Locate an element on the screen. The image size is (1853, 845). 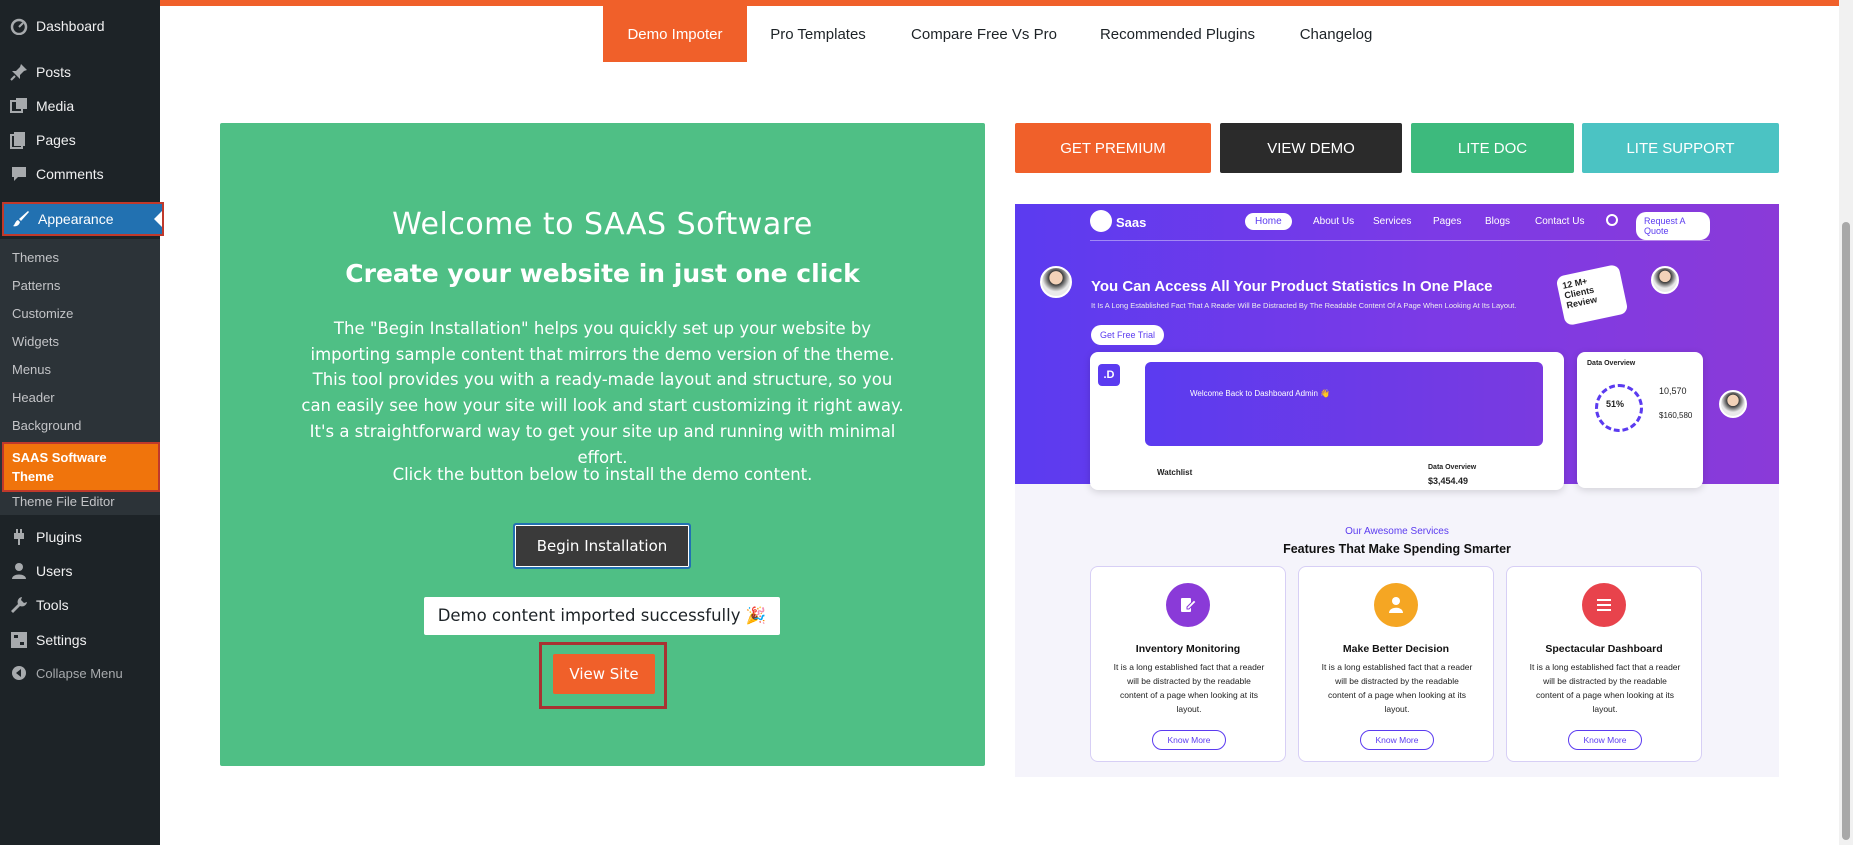
menu-label: Users is located at coordinates (54, 571).